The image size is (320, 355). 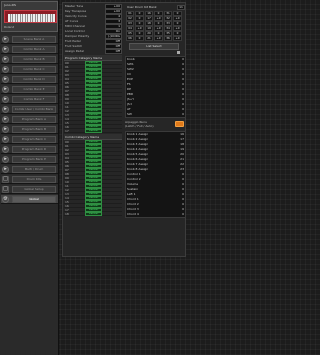 I want to click on sidebar-row: ⚙ Global, so click(x=29, y=199).